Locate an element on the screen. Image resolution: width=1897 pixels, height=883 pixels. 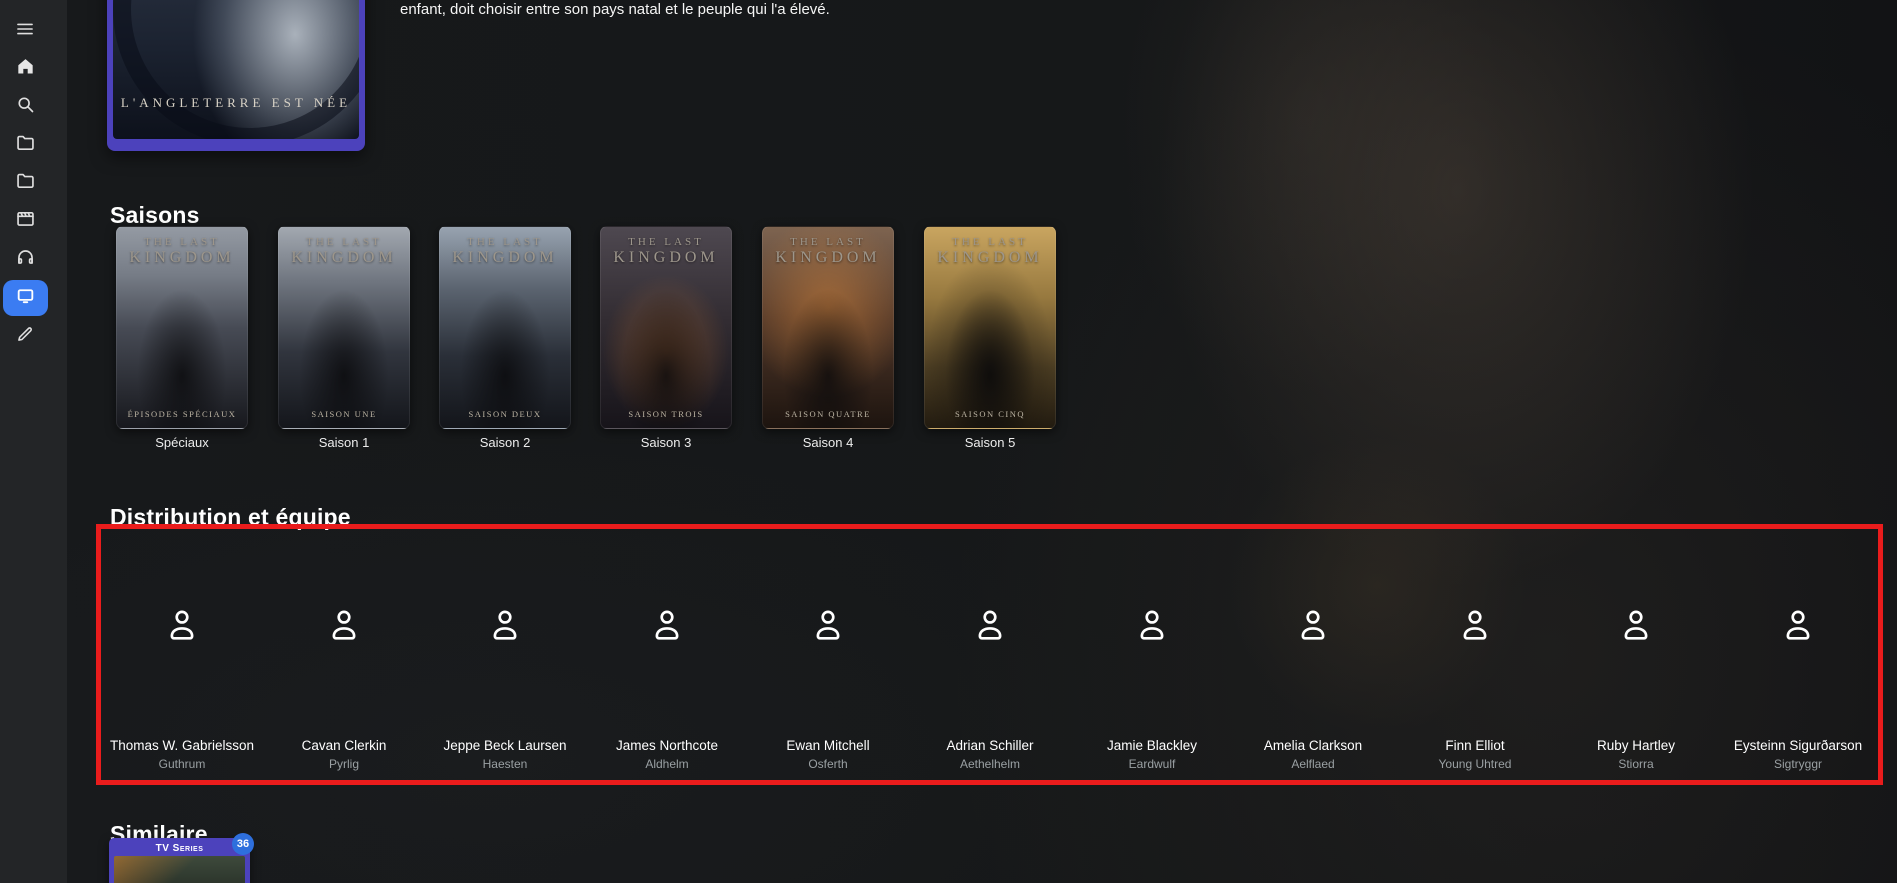
cast-card: Ruby Hartley Stiorra is located at coordinates (1636, 658).